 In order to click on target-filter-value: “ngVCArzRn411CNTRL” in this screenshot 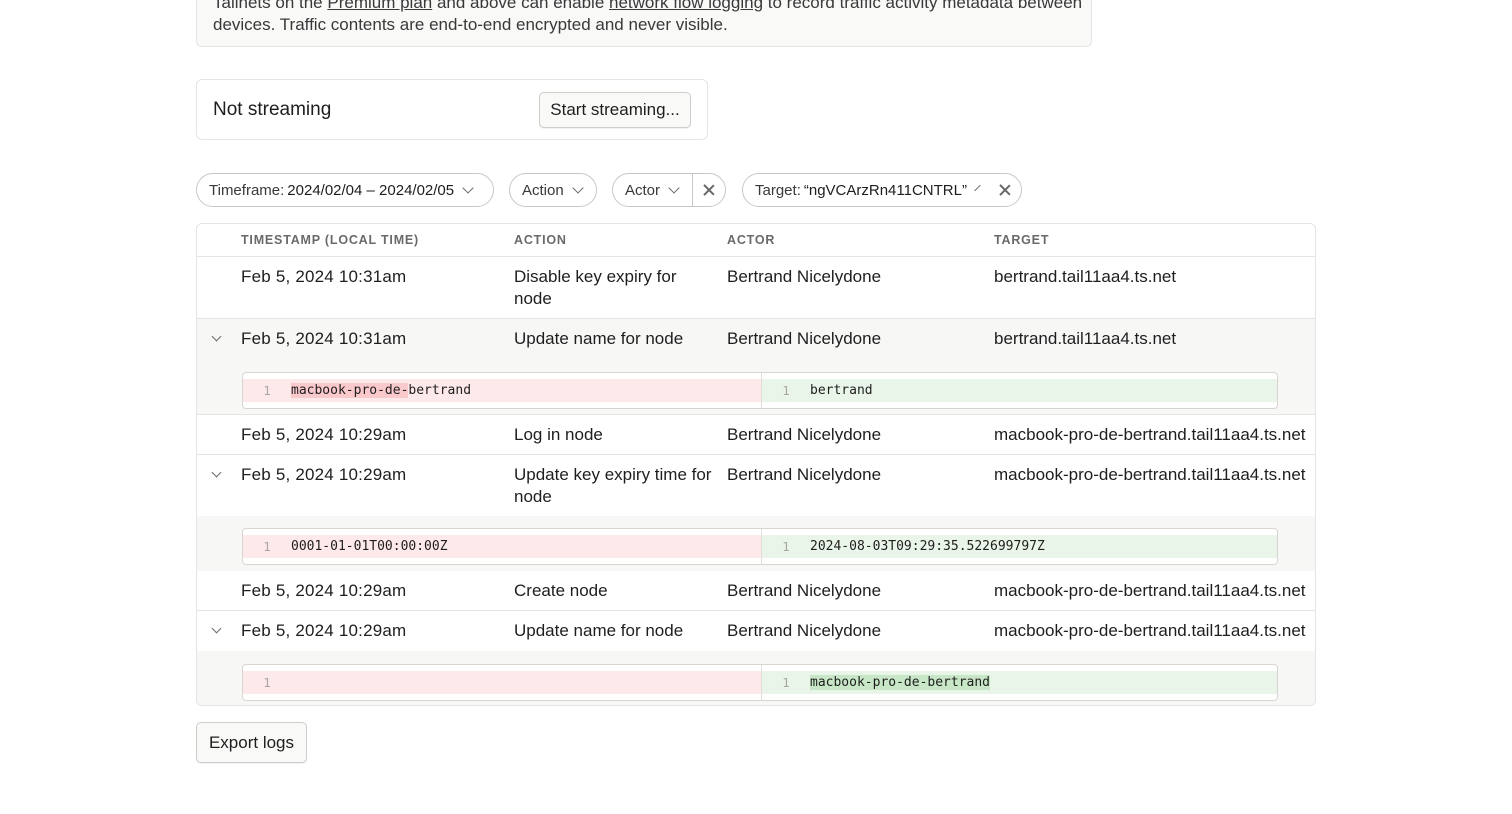, I will do `click(885, 190)`.